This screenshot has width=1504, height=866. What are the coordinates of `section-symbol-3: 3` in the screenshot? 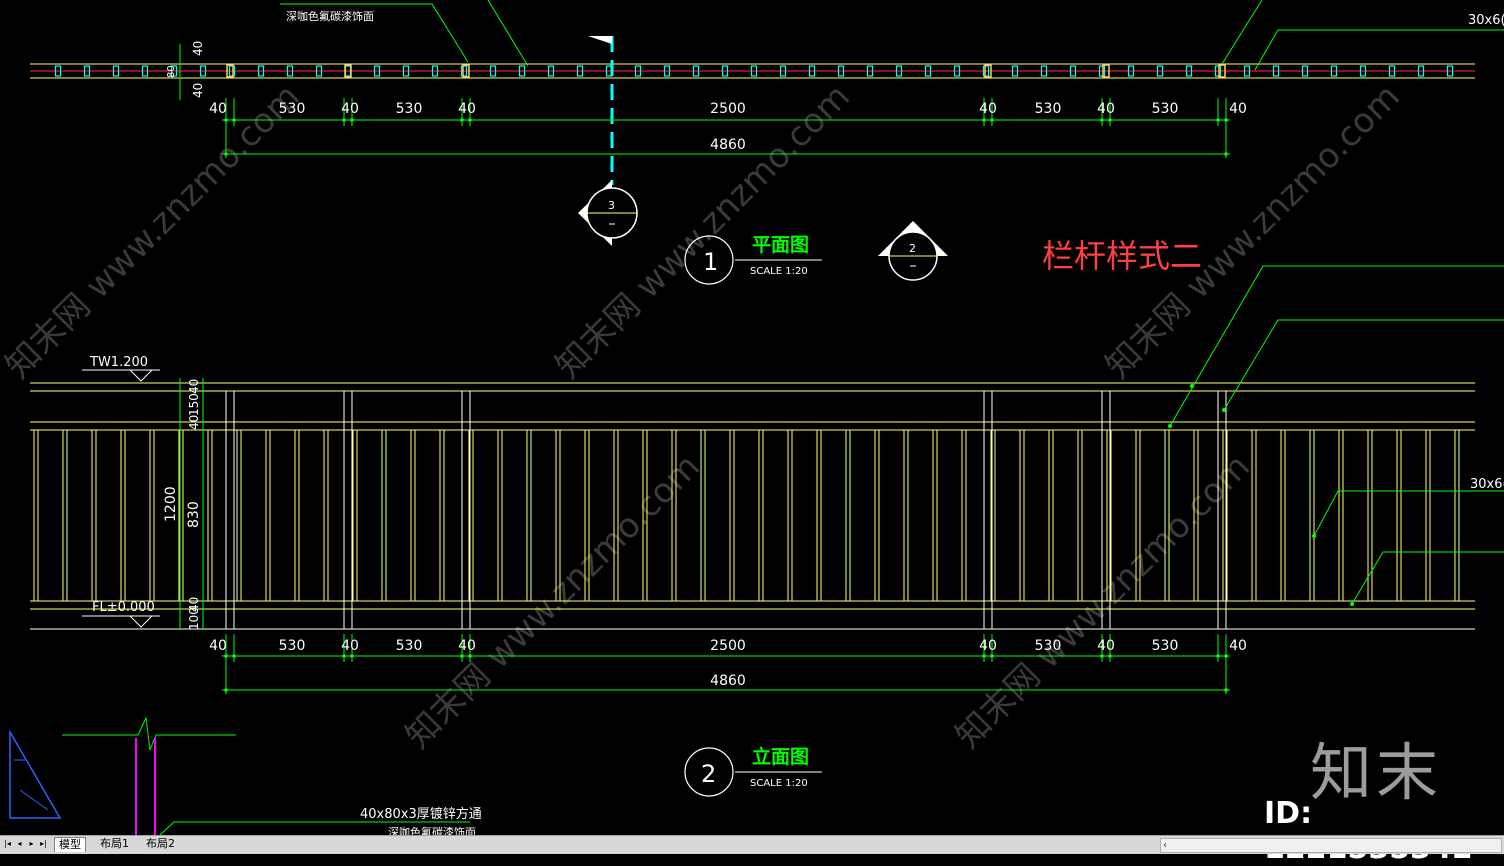 It's located at (608, 213).